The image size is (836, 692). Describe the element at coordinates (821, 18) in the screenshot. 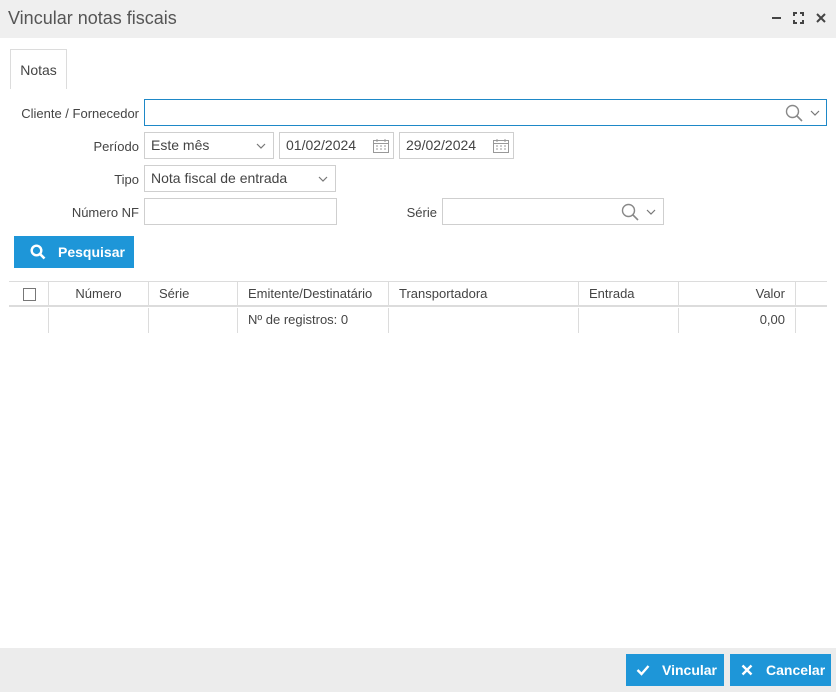

I see `close-icon` at that location.